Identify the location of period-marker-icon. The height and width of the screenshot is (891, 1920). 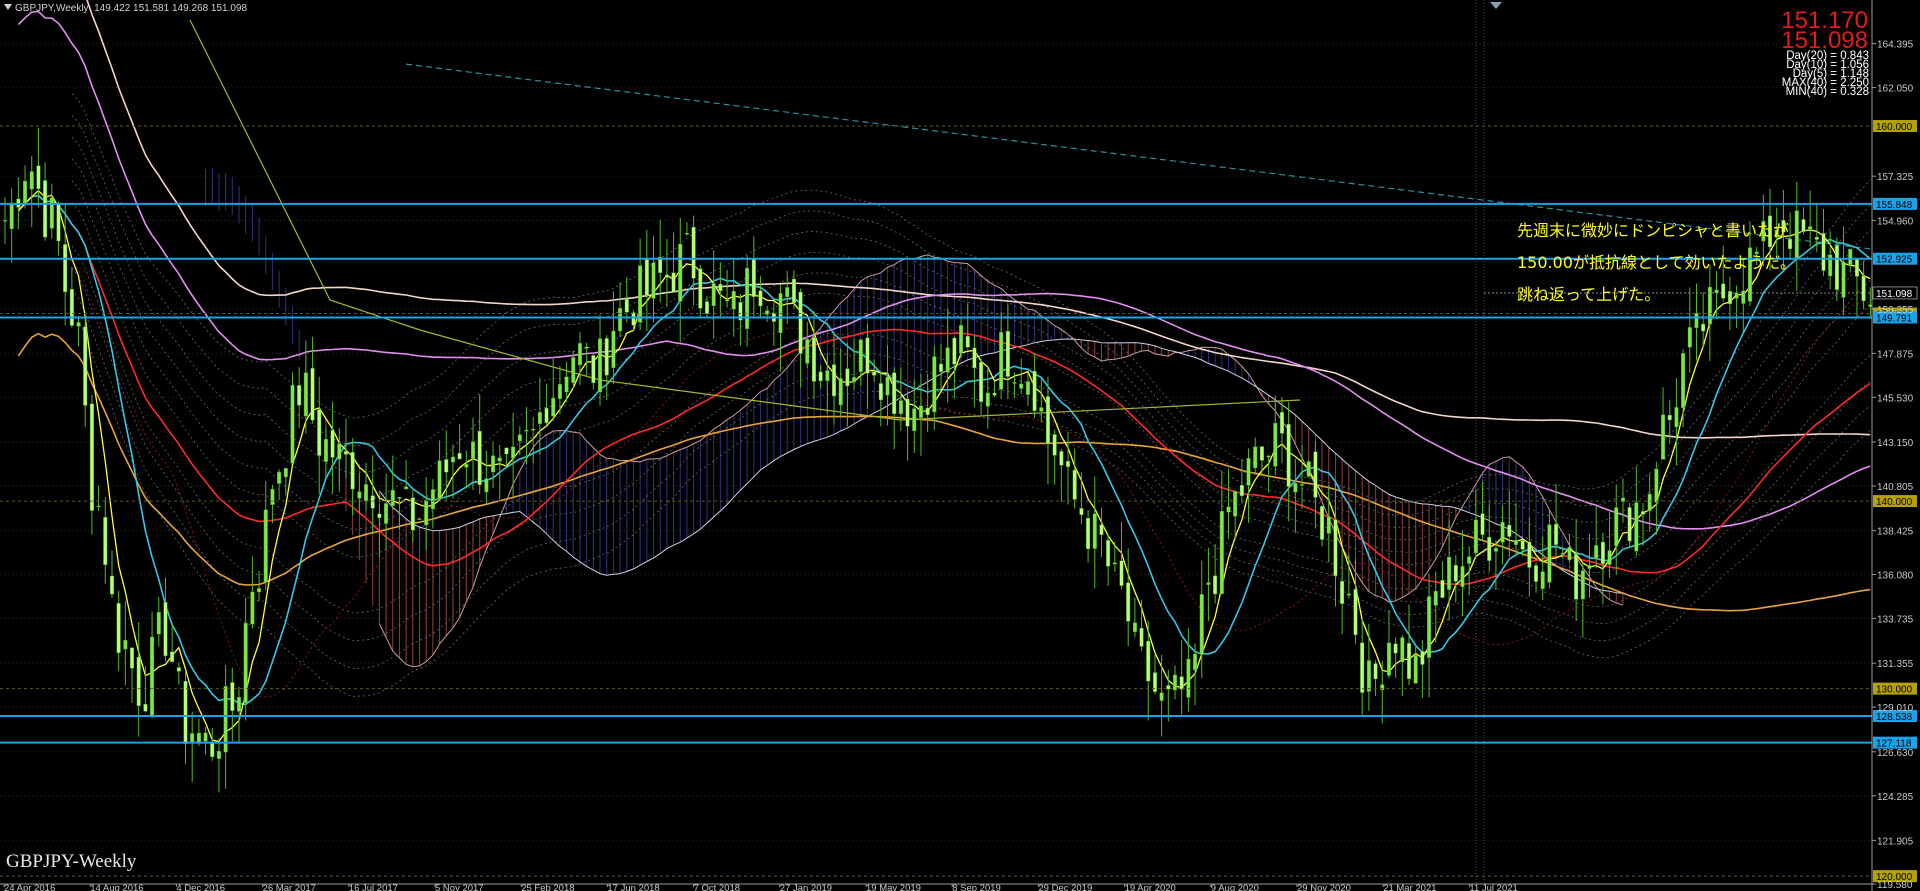
(1496, 5).